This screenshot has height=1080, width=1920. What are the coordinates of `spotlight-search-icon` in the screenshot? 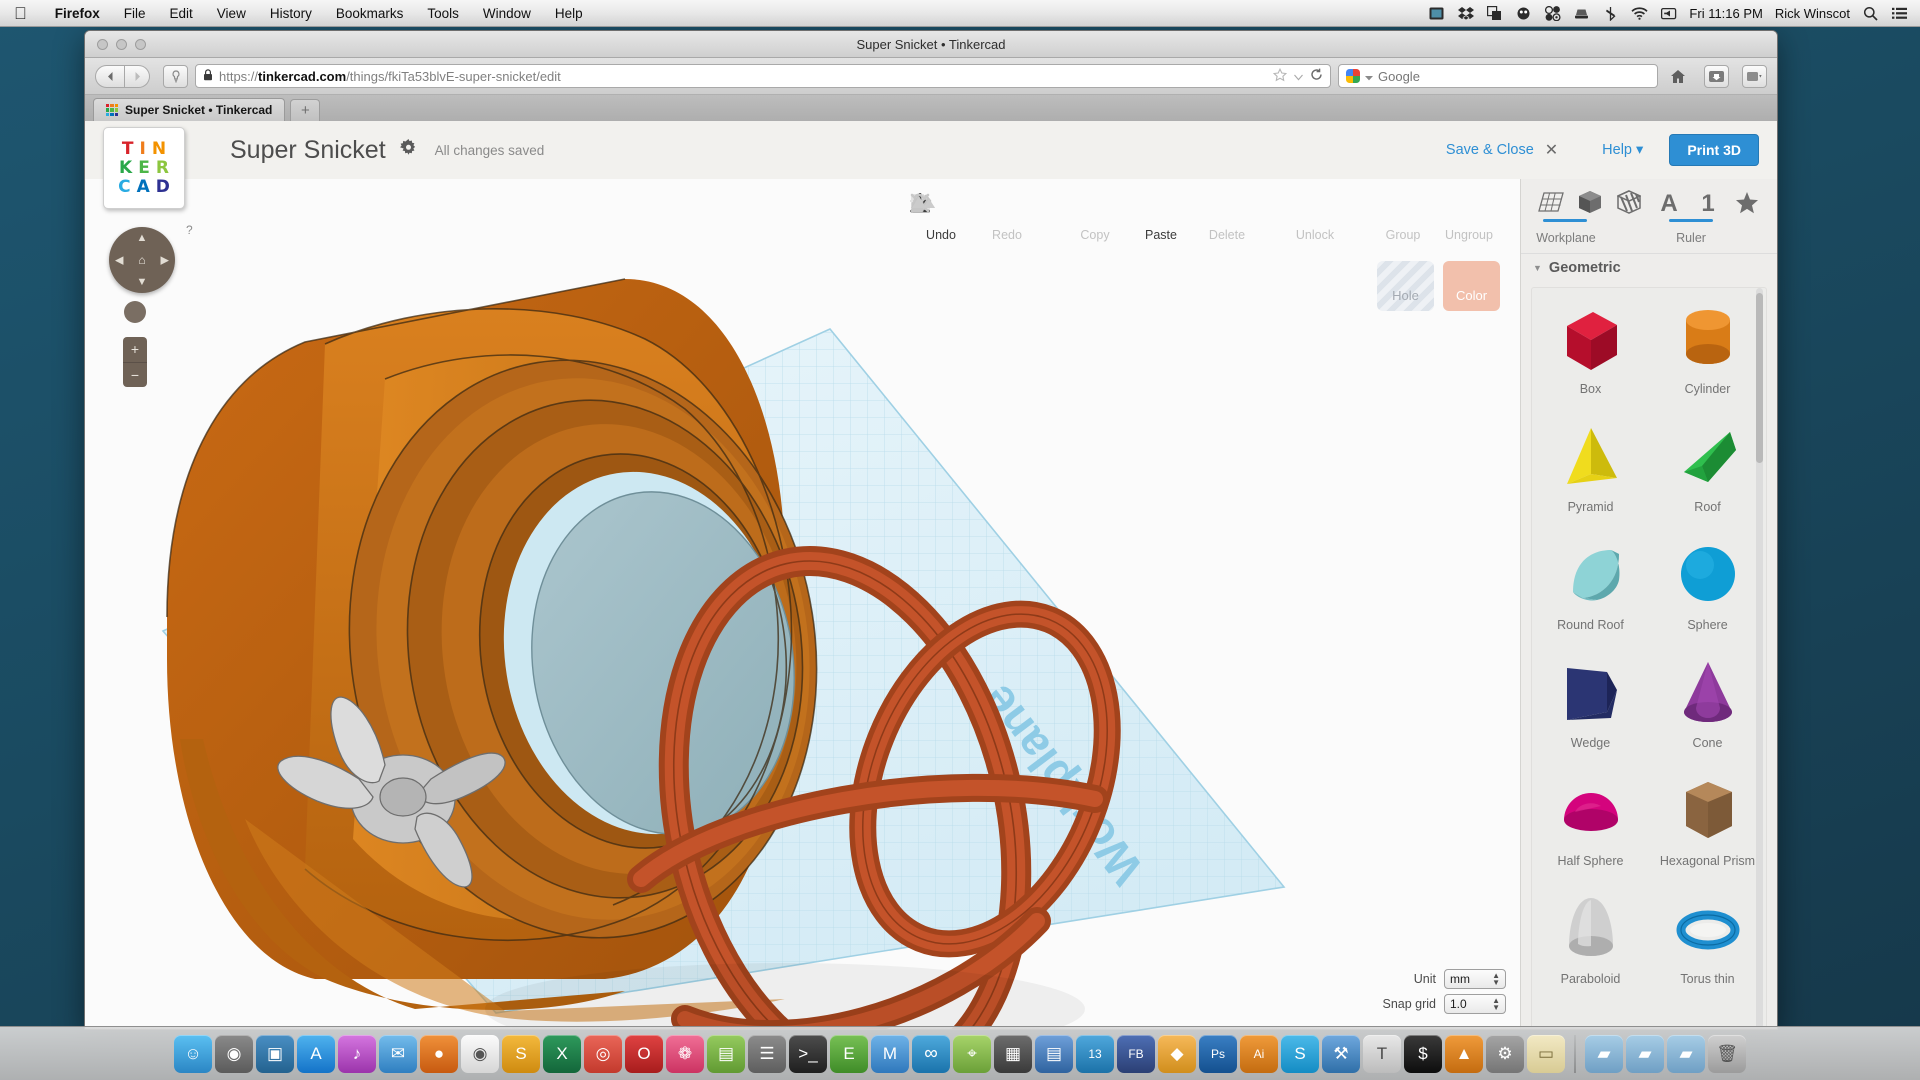 It's located at (1870, 13).